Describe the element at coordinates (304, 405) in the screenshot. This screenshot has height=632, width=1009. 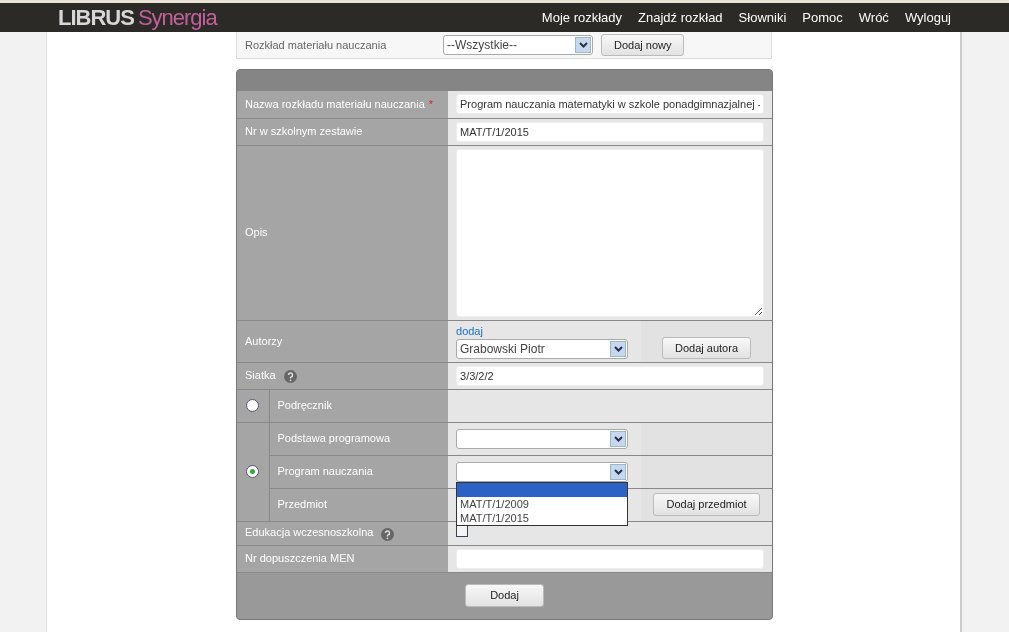
I see `field-label: Podręcznik` at that location.